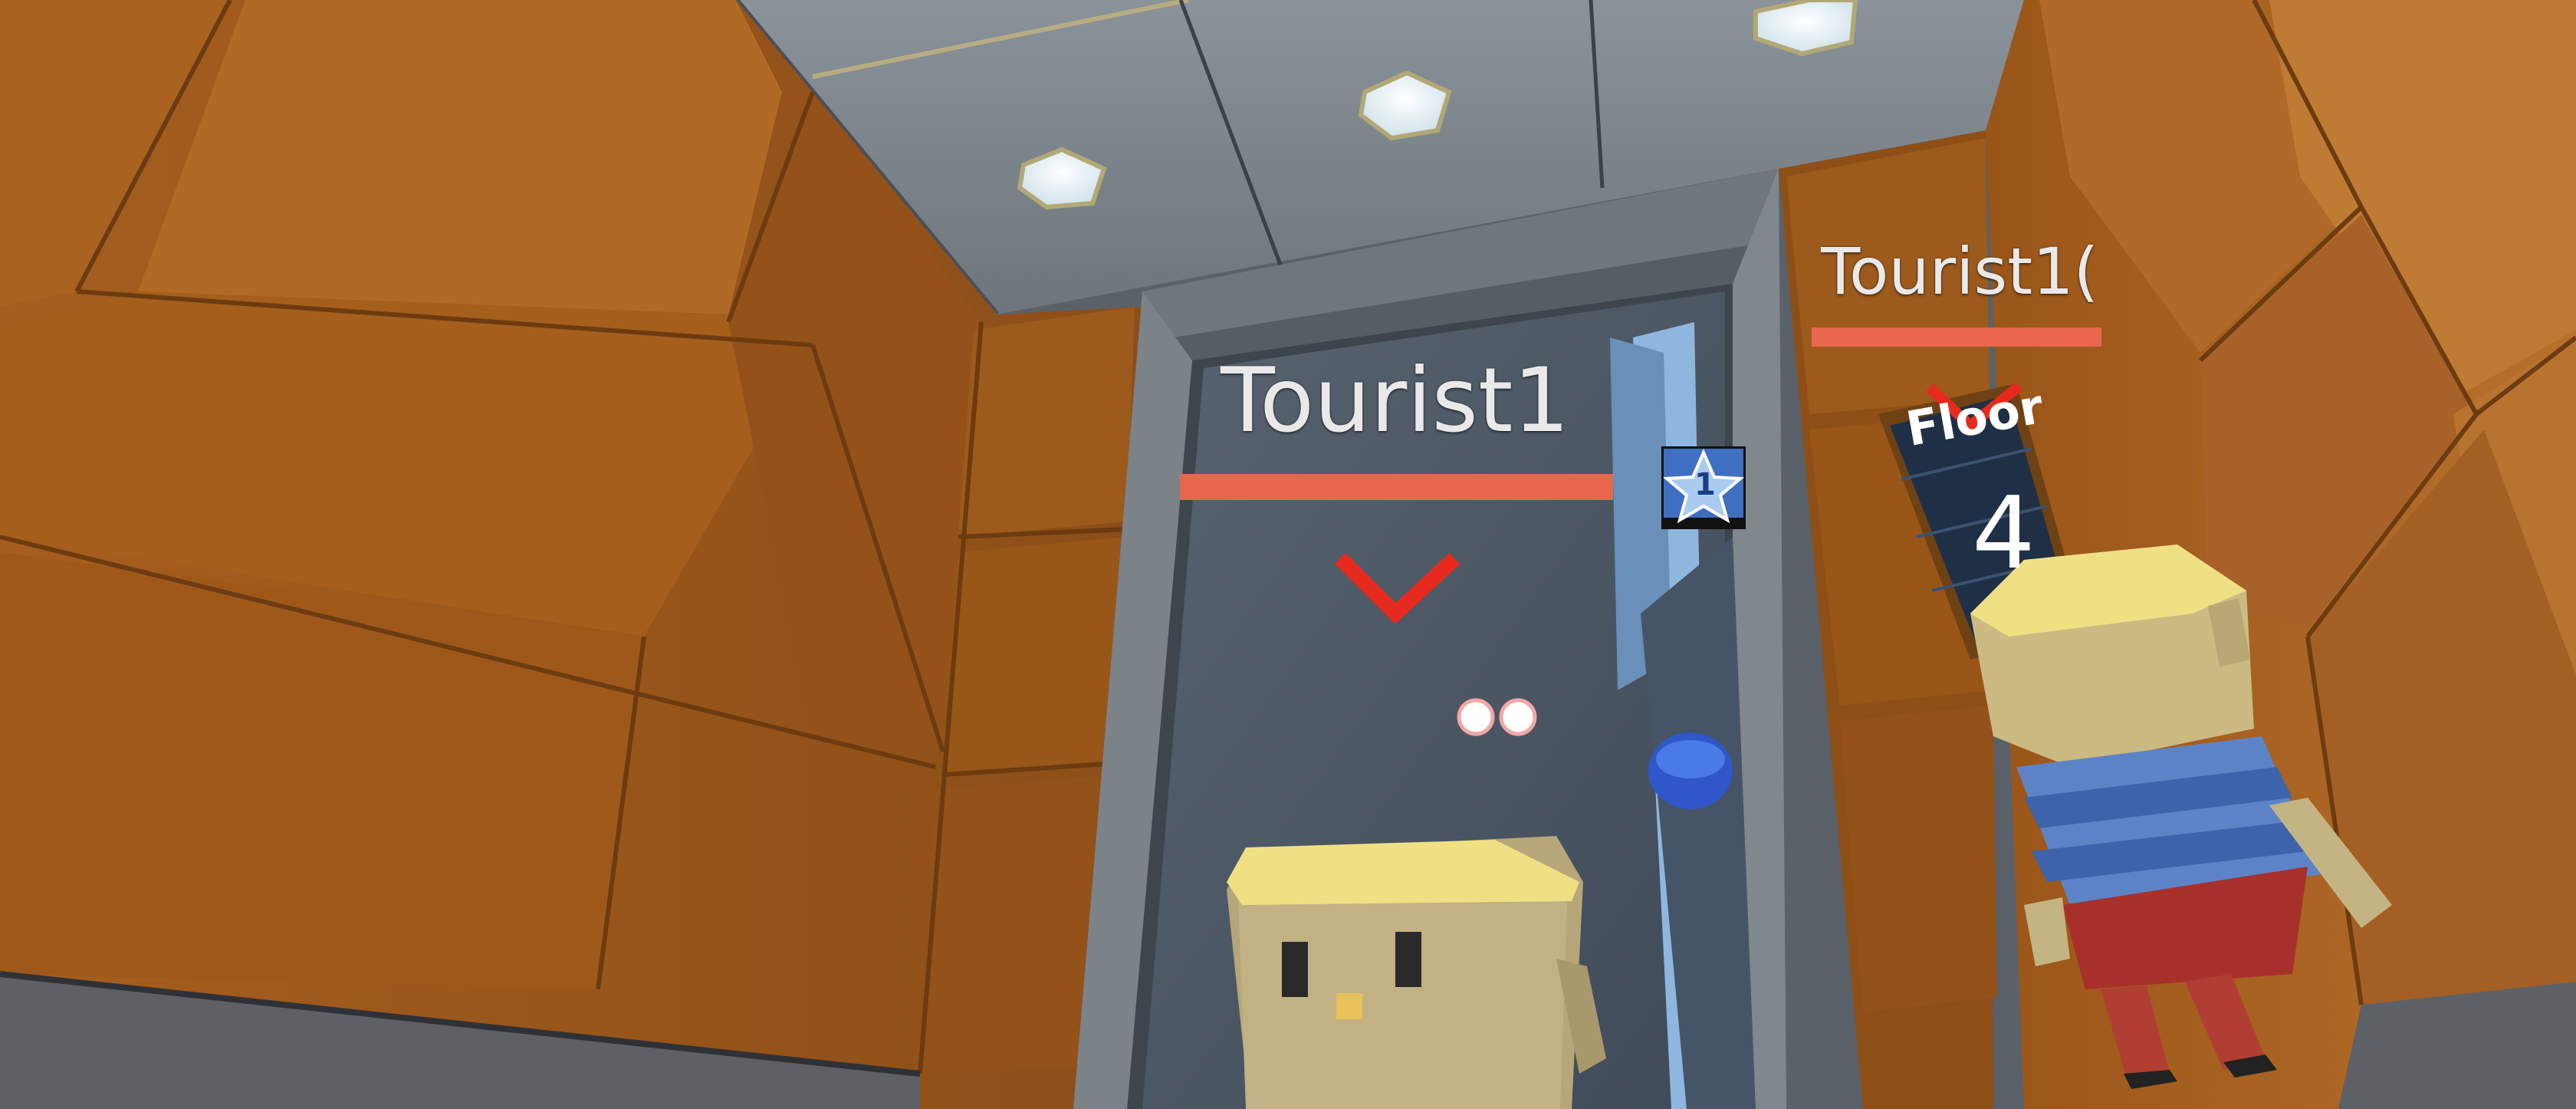 This screenshot has height=1109, width=2576. I want to click on player-health-bar, so click(1396, 487).